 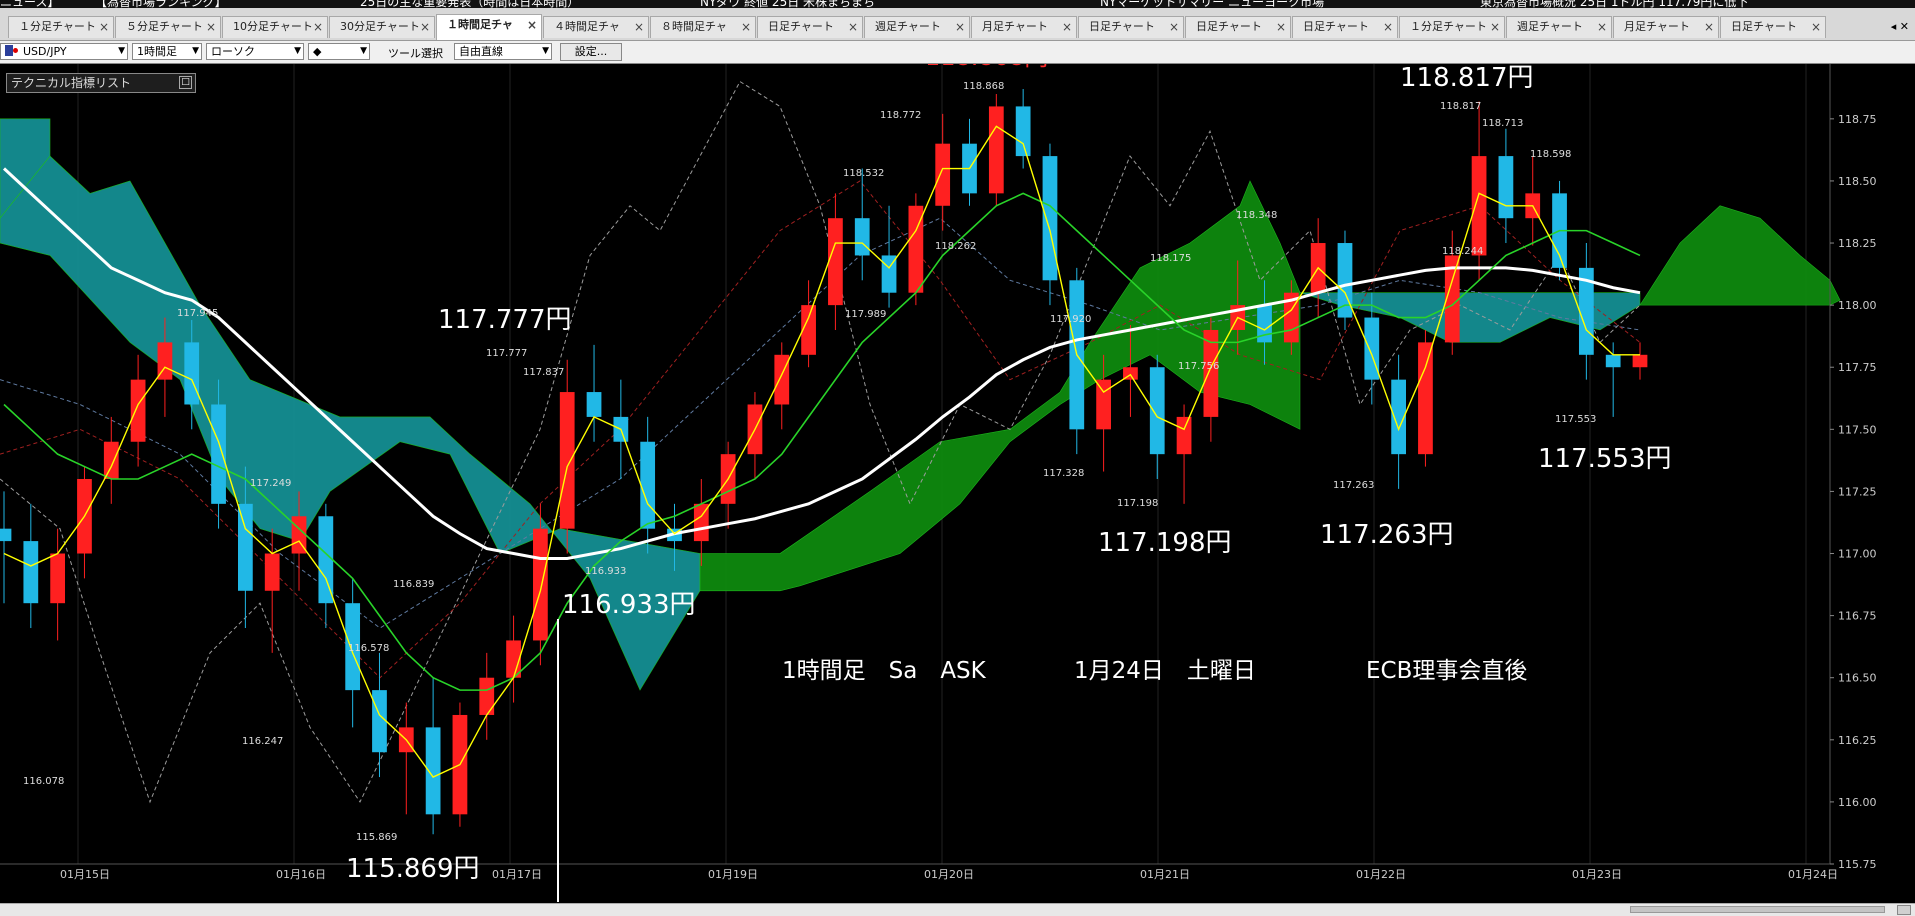 What do you see at coordinates (694, 26) in the screenshot?
I see `chart-tab-label: ８時間足チャ` at bounding box center [694, 26].